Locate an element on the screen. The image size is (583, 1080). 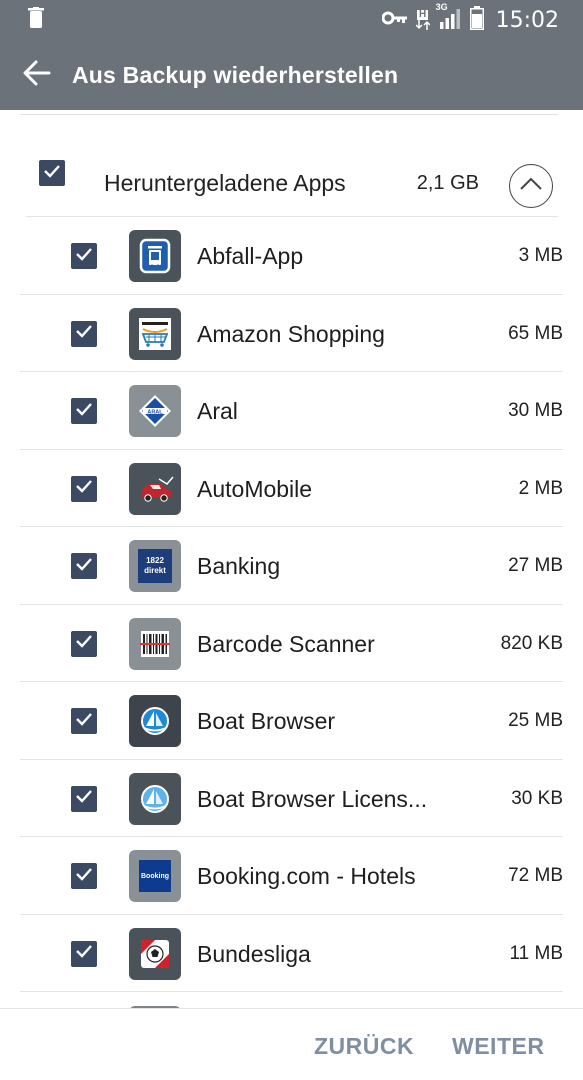
list-item: ARAL Aral 30 MB is located at coordinates (291, 411).